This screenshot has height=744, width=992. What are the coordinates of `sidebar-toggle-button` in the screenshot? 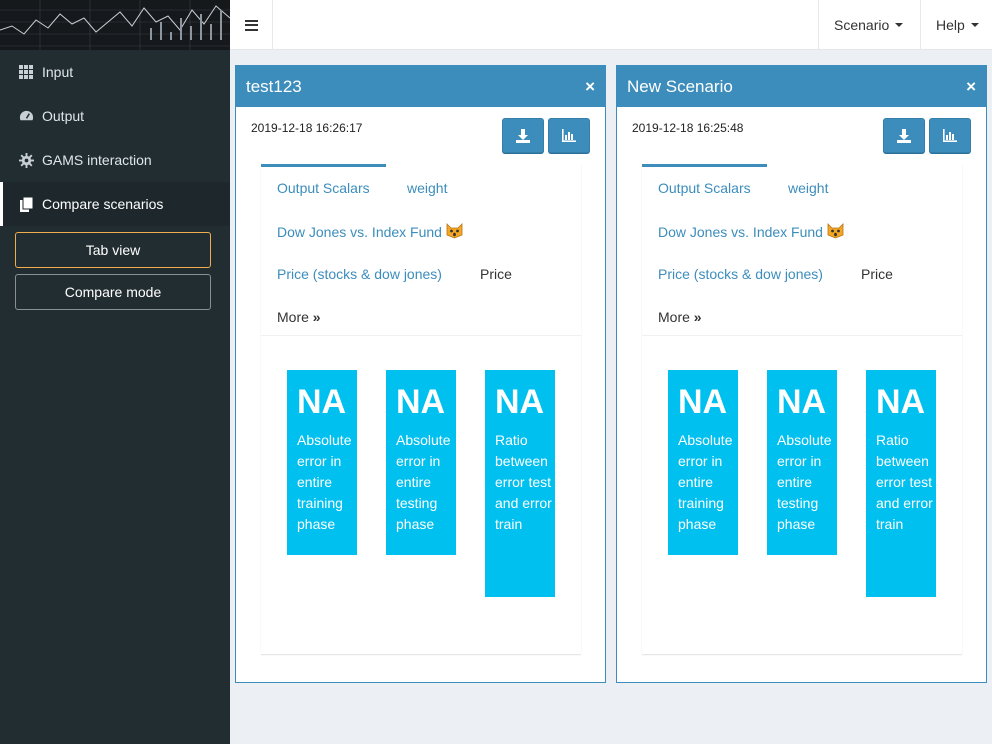 It's located at (251, 25).